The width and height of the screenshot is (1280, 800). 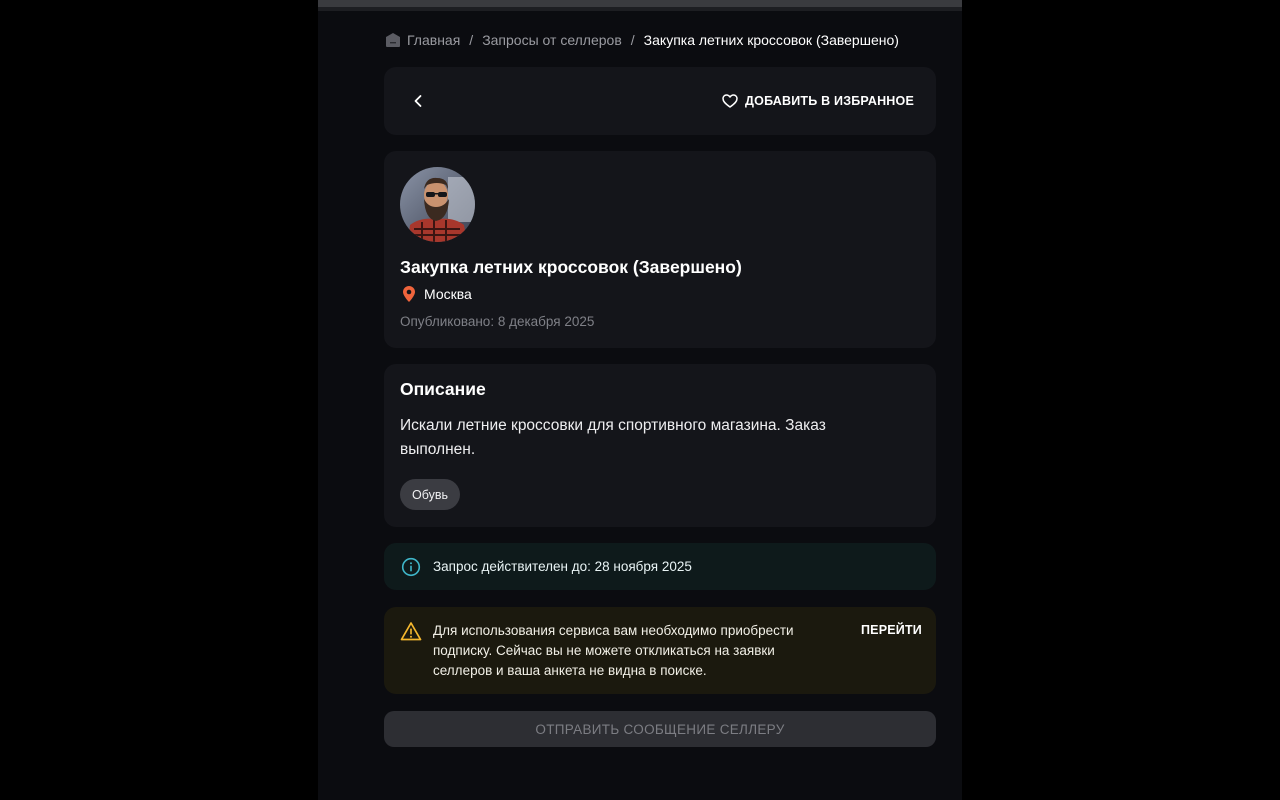 I want to click on chevron-left-icon, so click(x=418, y=101).